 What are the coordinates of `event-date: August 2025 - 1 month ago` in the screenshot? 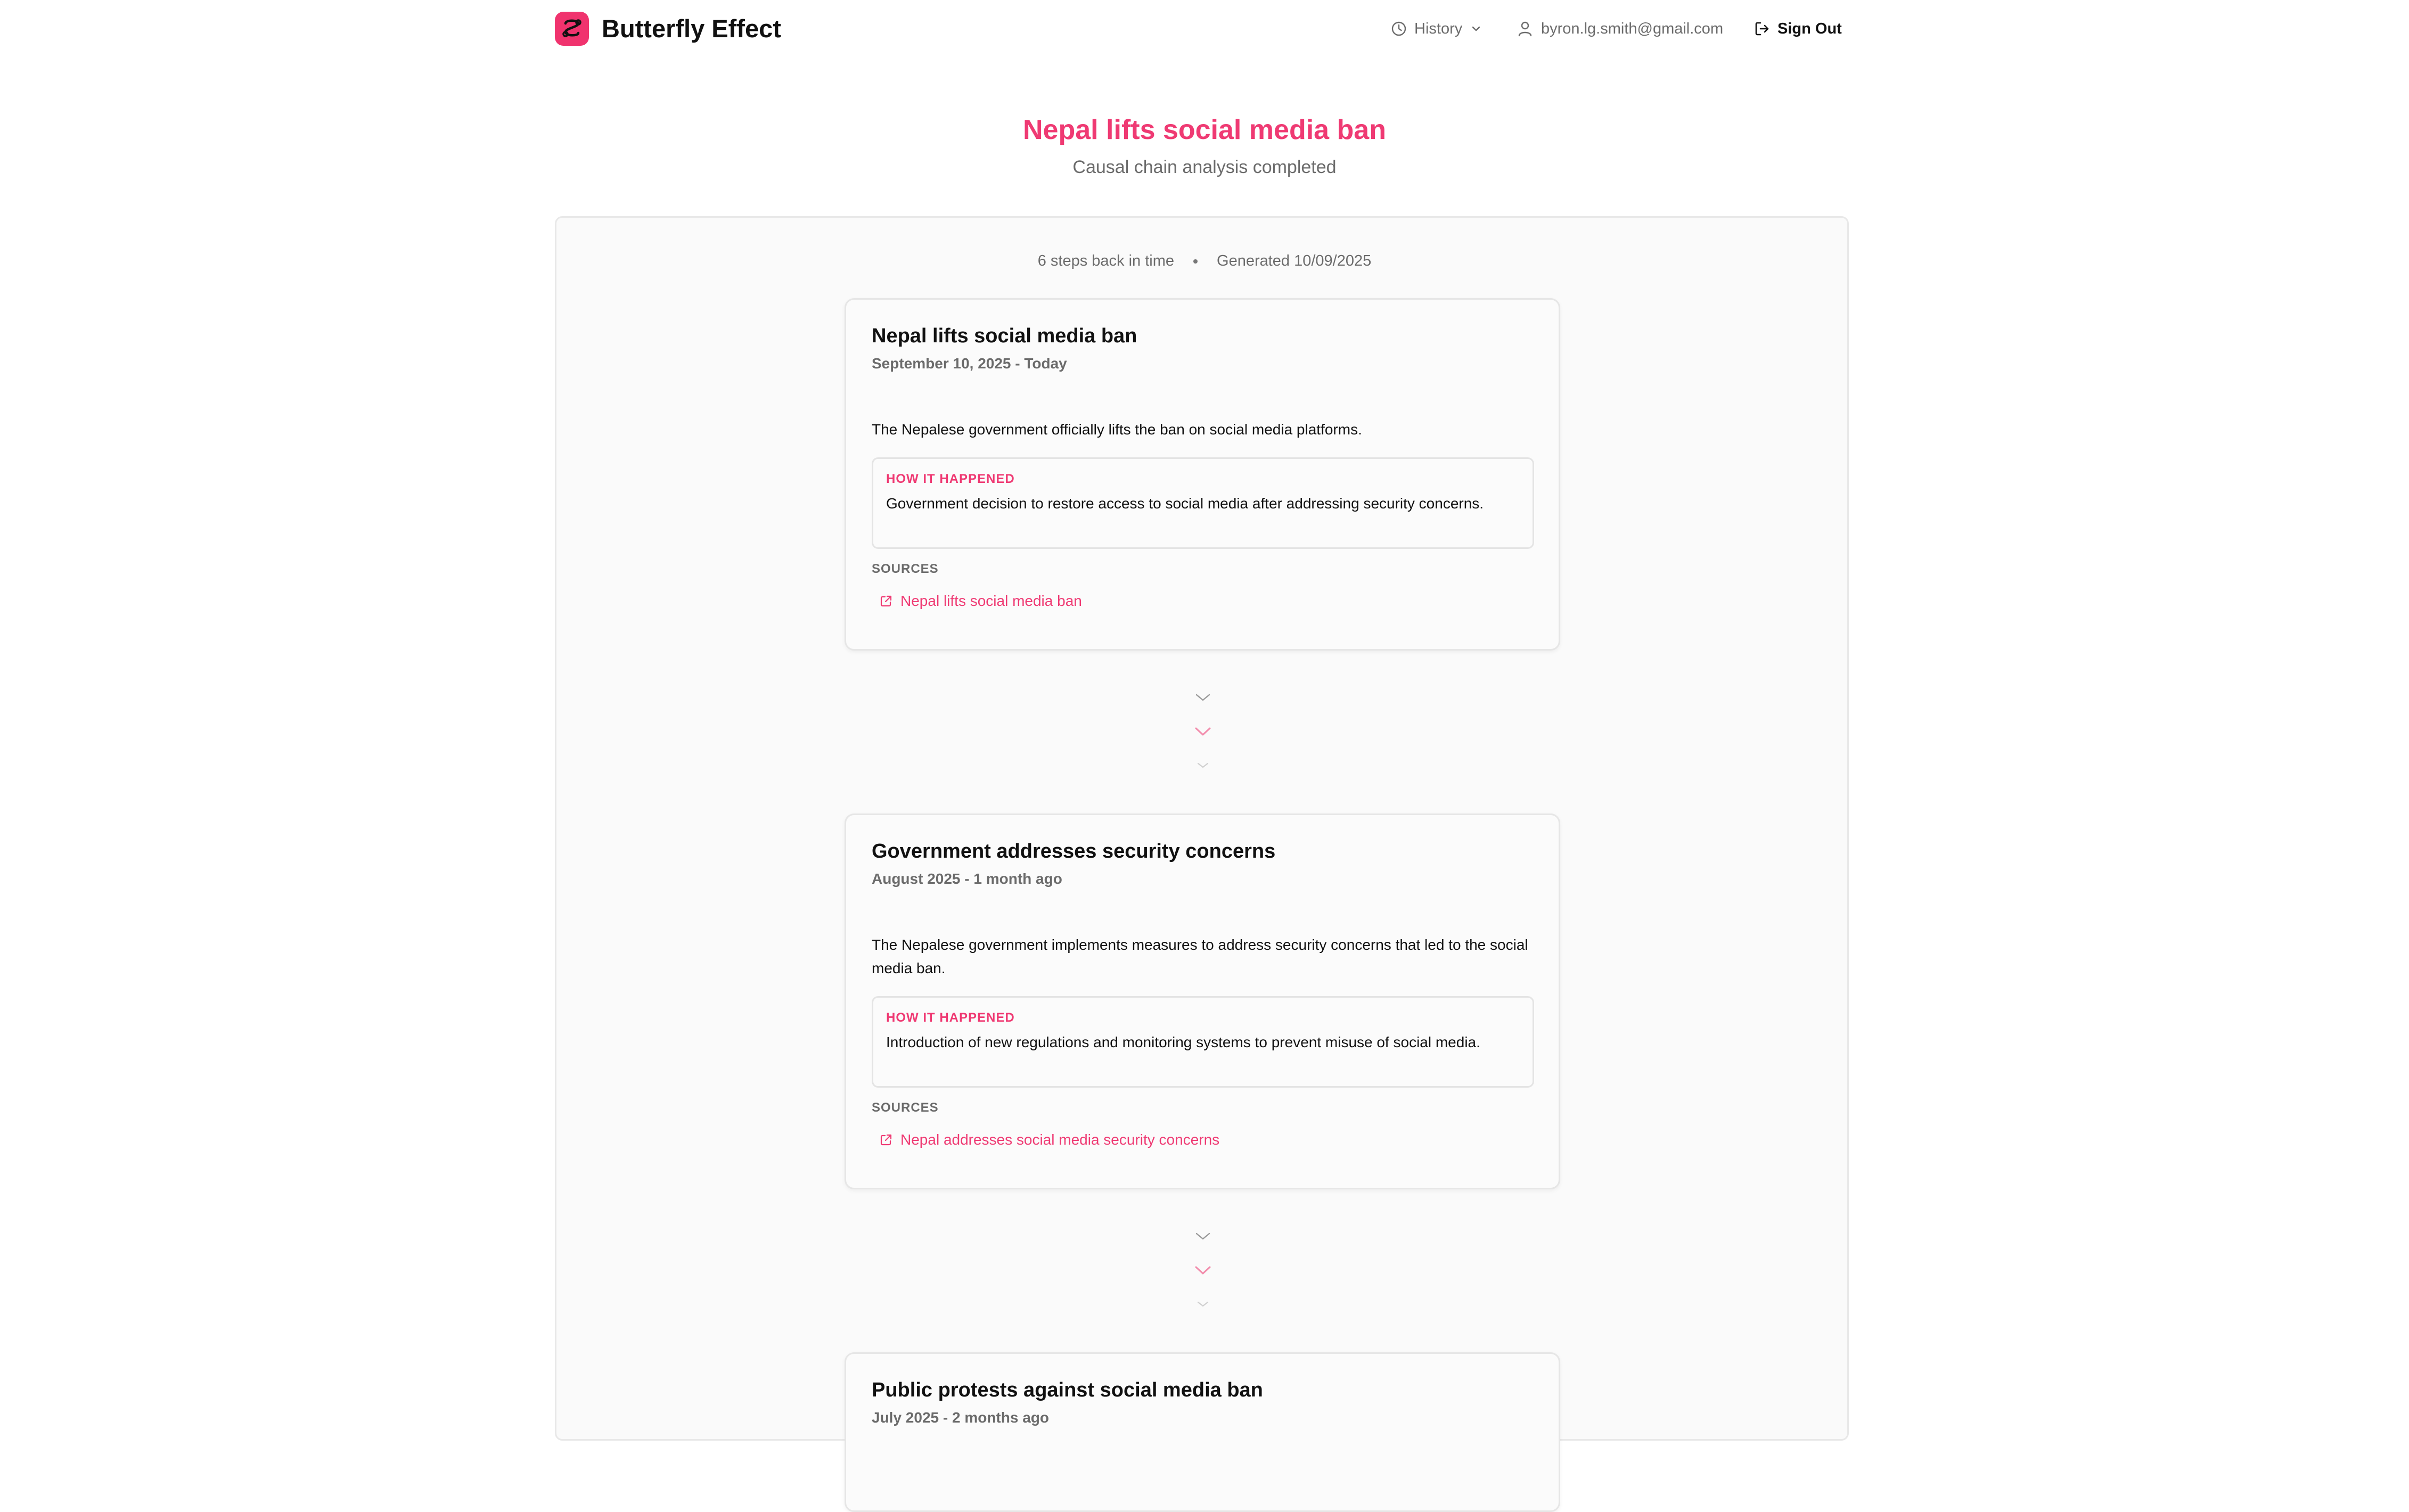 It's located at (967, 878).